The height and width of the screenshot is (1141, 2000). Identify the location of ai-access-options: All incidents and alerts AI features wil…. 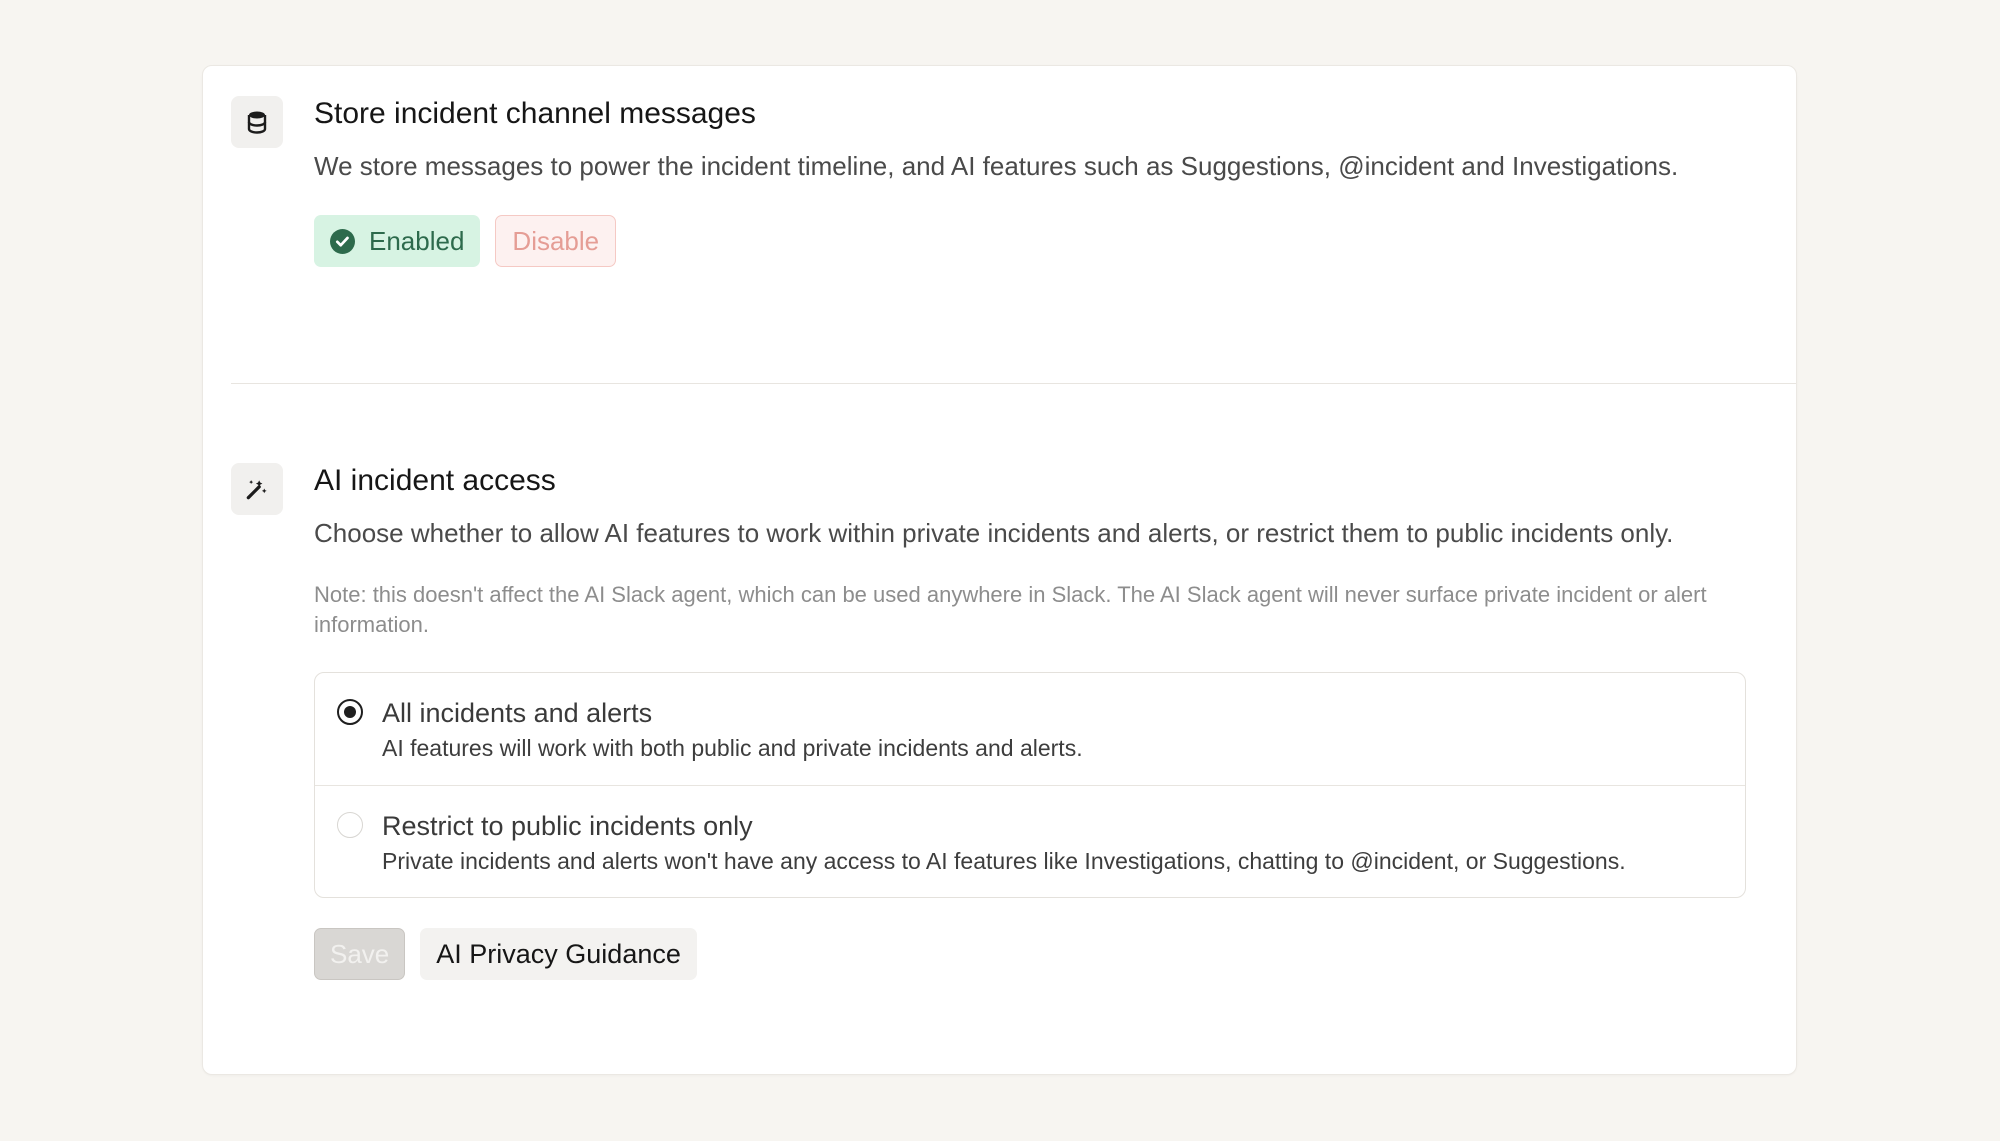
(1030, 785).